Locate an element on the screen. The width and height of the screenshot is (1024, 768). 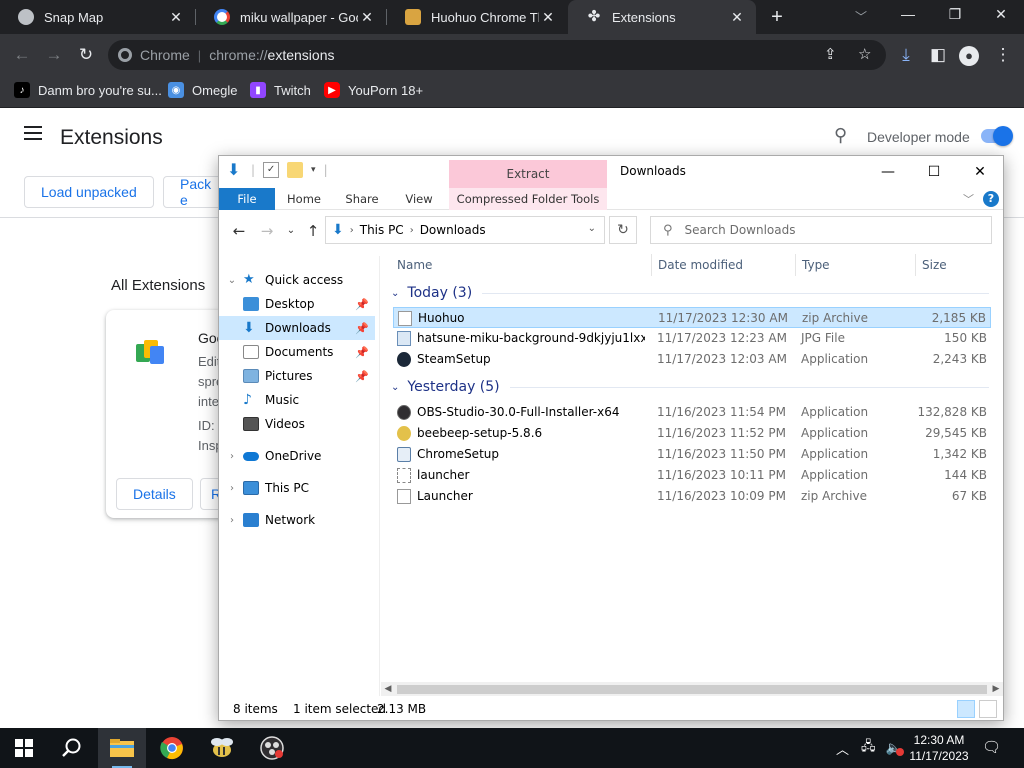
search-icon: ⚲ is located at coordinates (840, 135).